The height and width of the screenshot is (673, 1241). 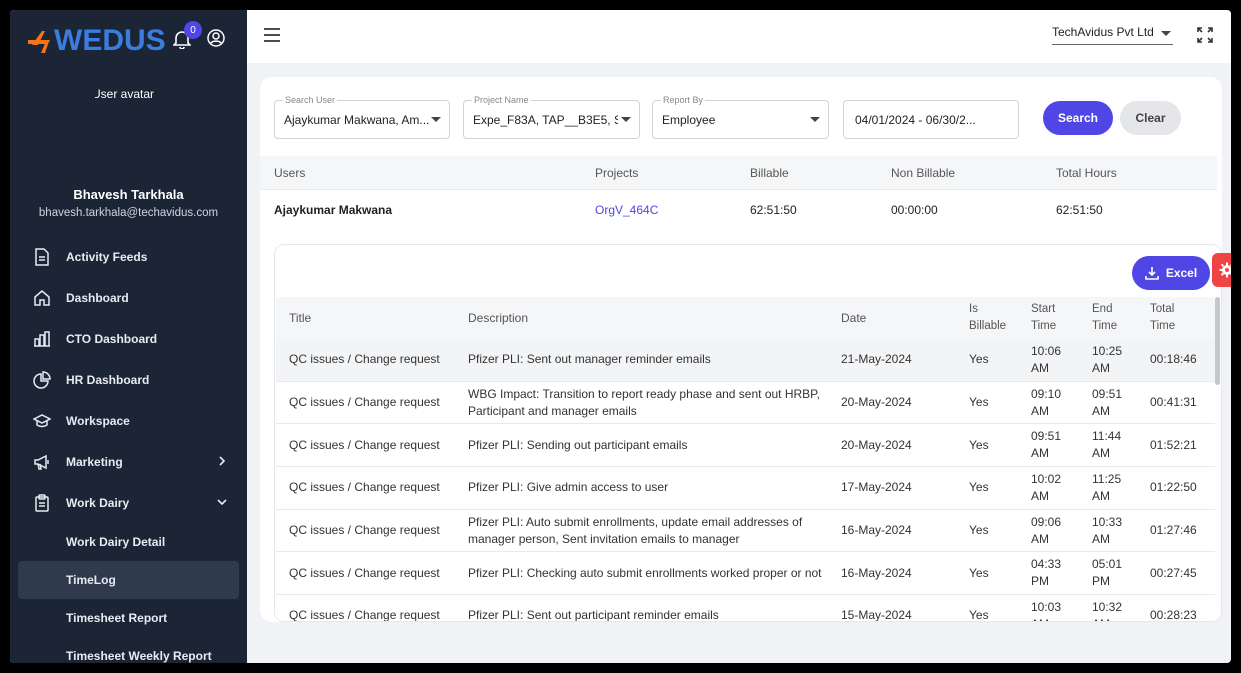 What do you see at coordinates (333, 209) in the screenshot?
I see `user-cell: Ajaykumar Makwana` at bounding box center [333, 209].